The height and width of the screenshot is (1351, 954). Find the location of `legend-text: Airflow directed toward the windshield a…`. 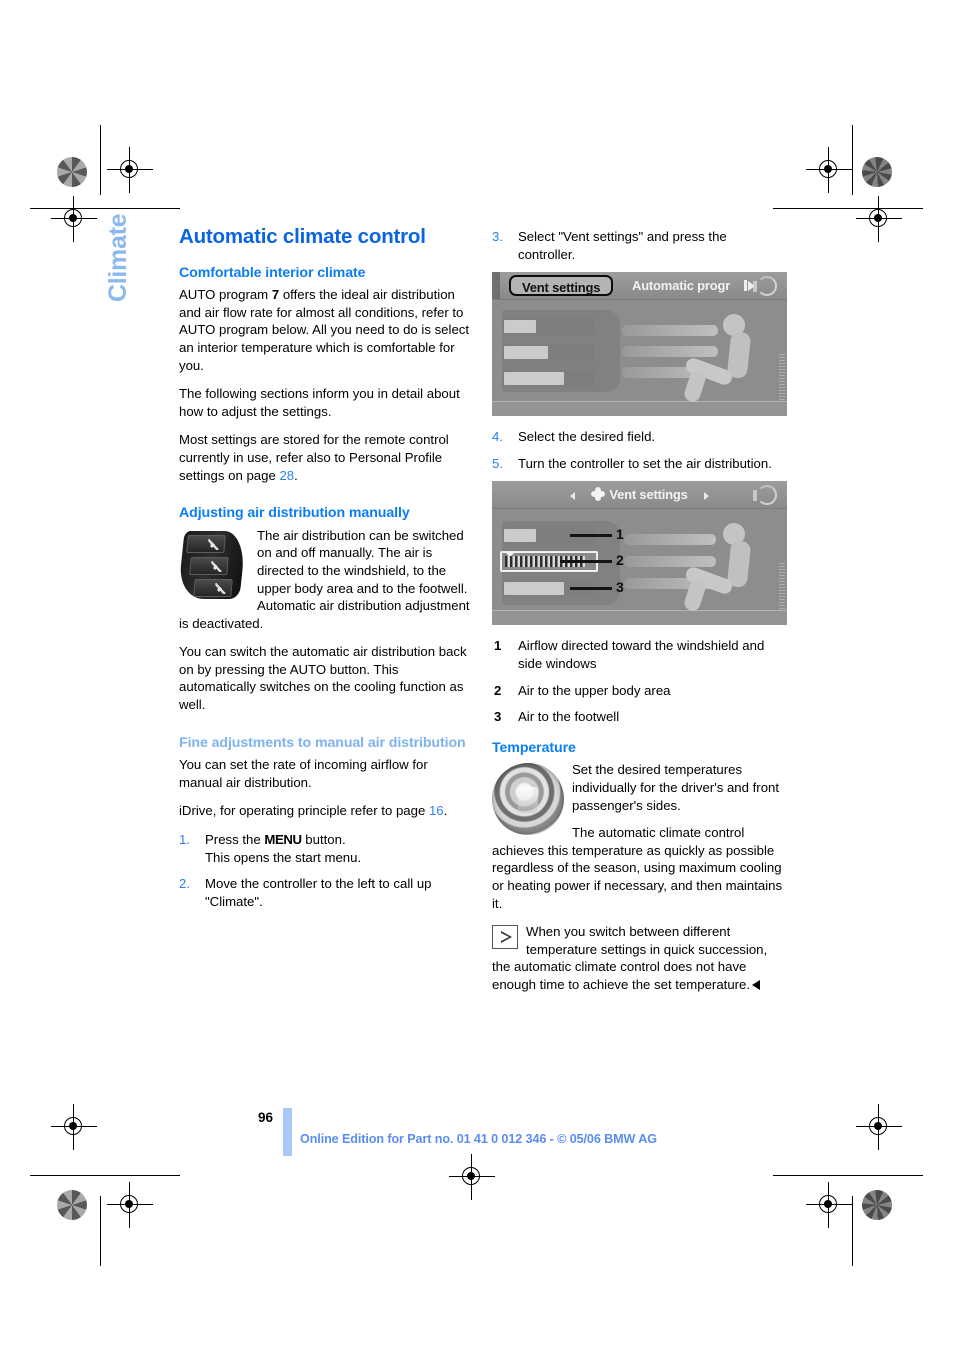

legend-text: Airflow directed toward the windshield a… is located at coordinates (641, 654).